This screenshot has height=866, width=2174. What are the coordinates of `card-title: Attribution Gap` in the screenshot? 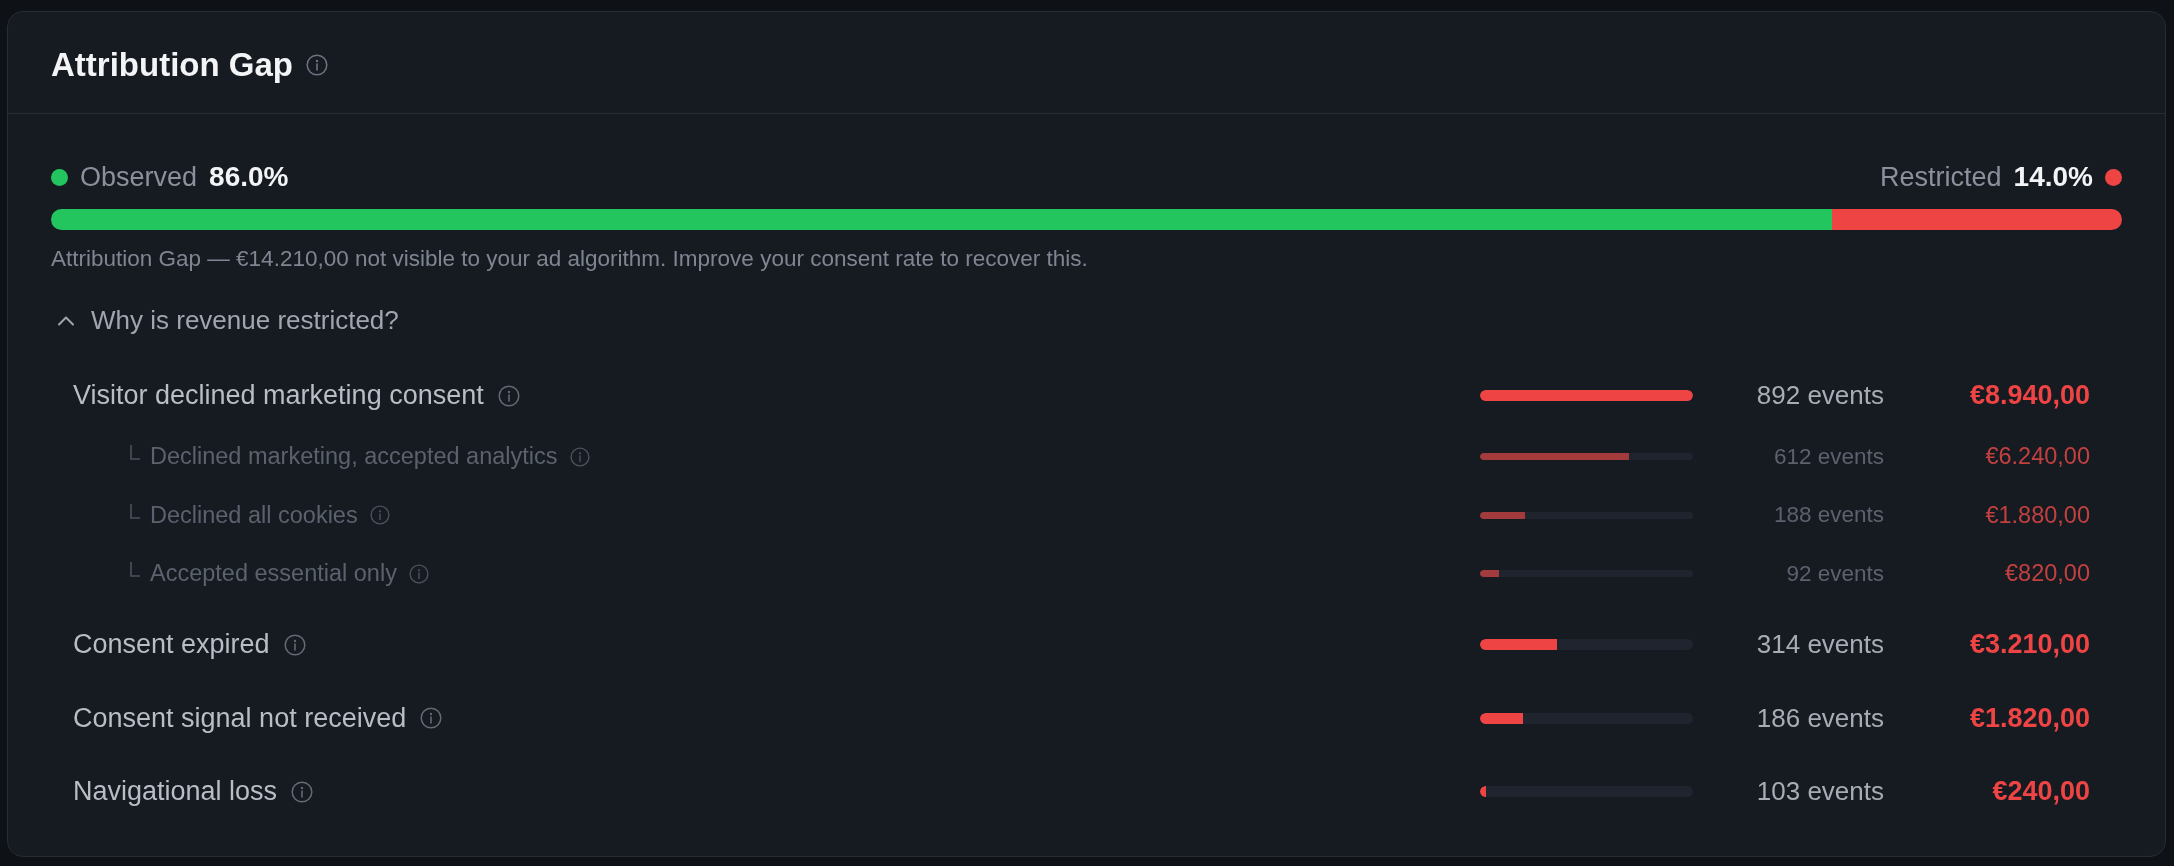 It's located at (172, 64).